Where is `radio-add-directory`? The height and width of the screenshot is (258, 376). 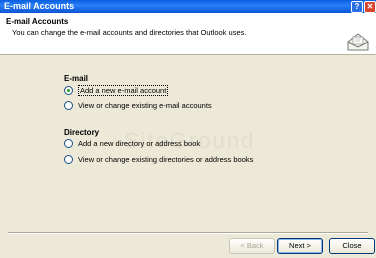 radio-add-directory is located at coordinates (68, 143).